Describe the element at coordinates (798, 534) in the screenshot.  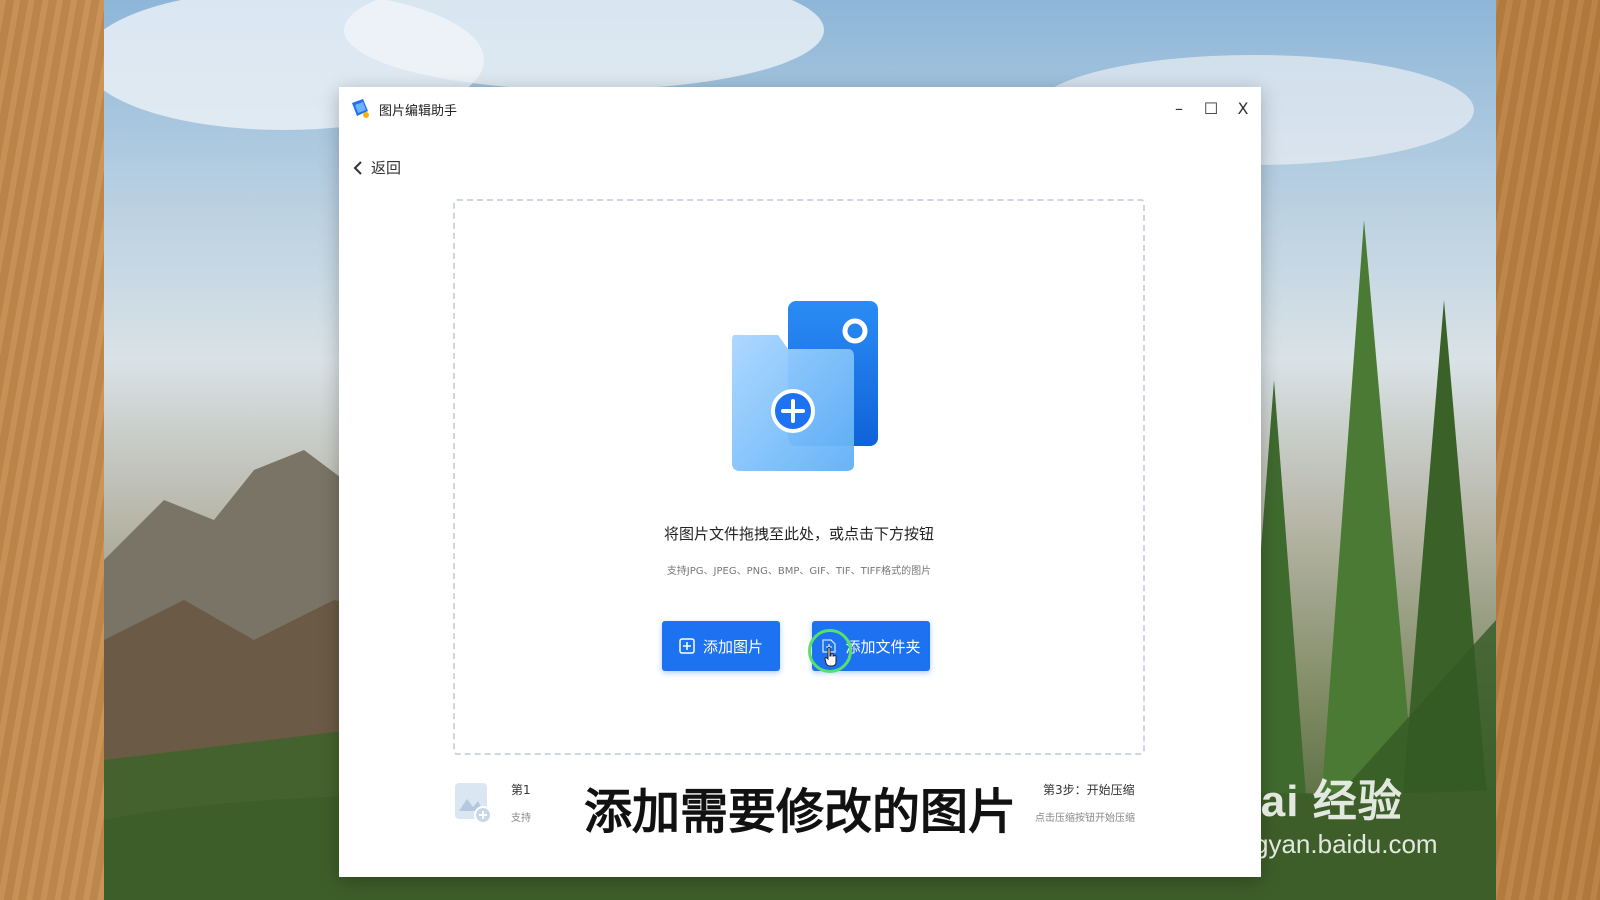
I see `drop-hint-text: 将图片文件拖拽至此处，或点击下方按钮` at that location.